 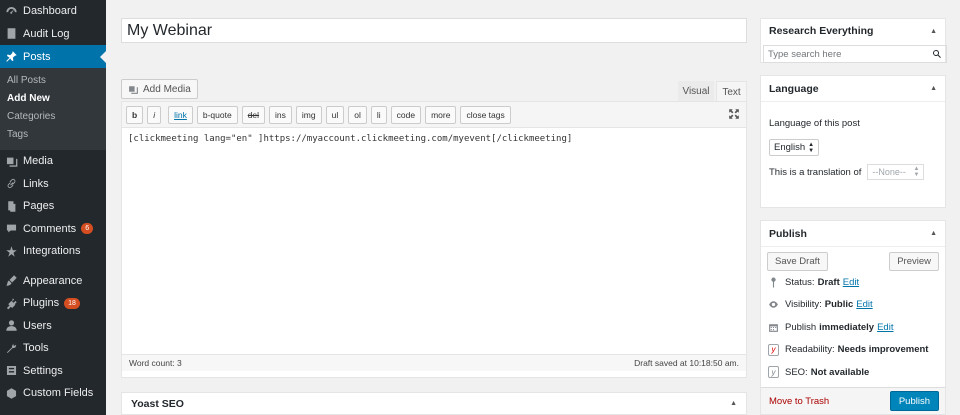 What do you see at coordinates (36, 183) in the screenshot?
I see `menu-label: Links` at bounding box center [36, 183].